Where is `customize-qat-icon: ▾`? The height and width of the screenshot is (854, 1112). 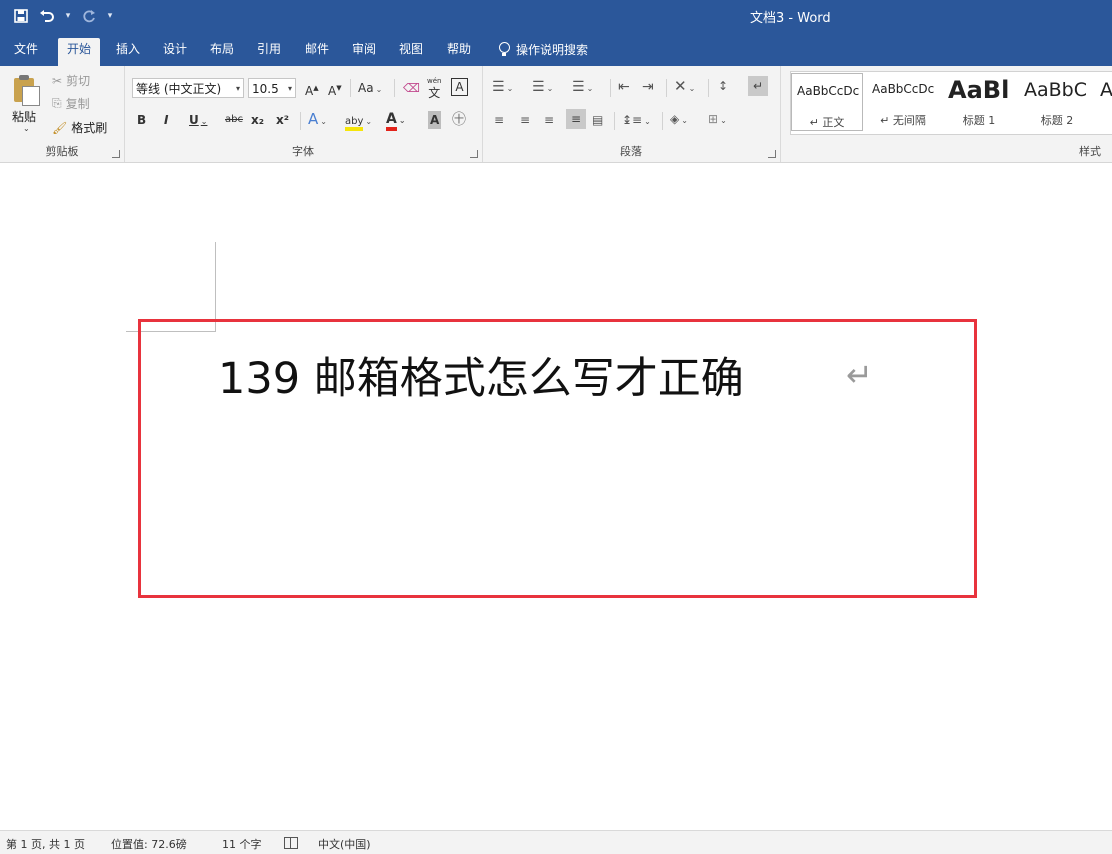
customize-qat-icon: ▾ is located at coordinates (110, 16).